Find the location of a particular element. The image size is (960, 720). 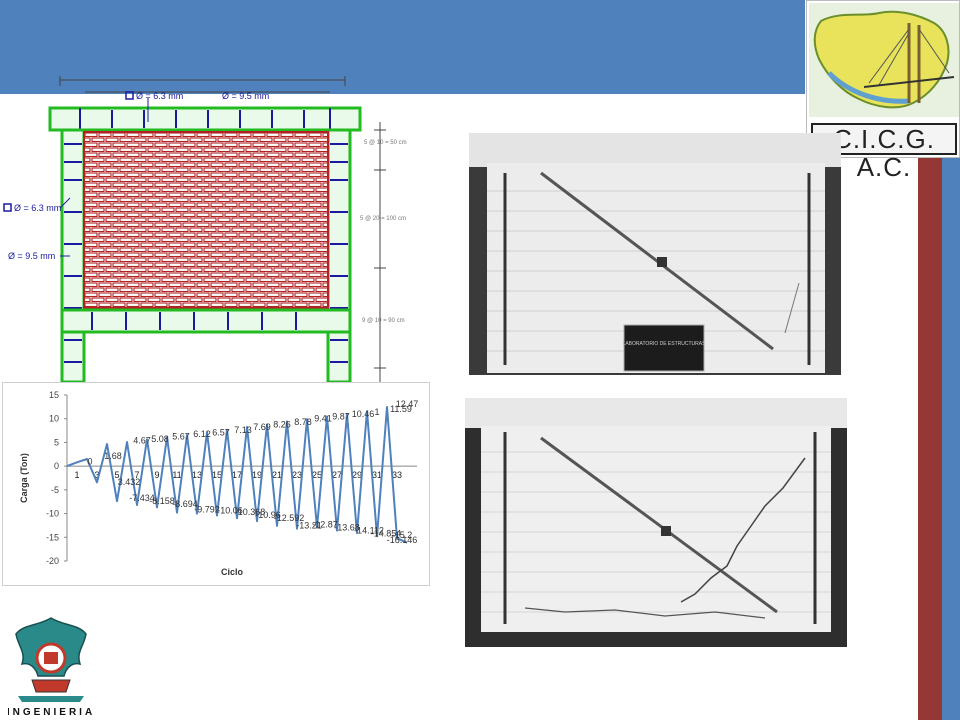

chart-y-tick-label: 5 is located at coordinates (56, 442).